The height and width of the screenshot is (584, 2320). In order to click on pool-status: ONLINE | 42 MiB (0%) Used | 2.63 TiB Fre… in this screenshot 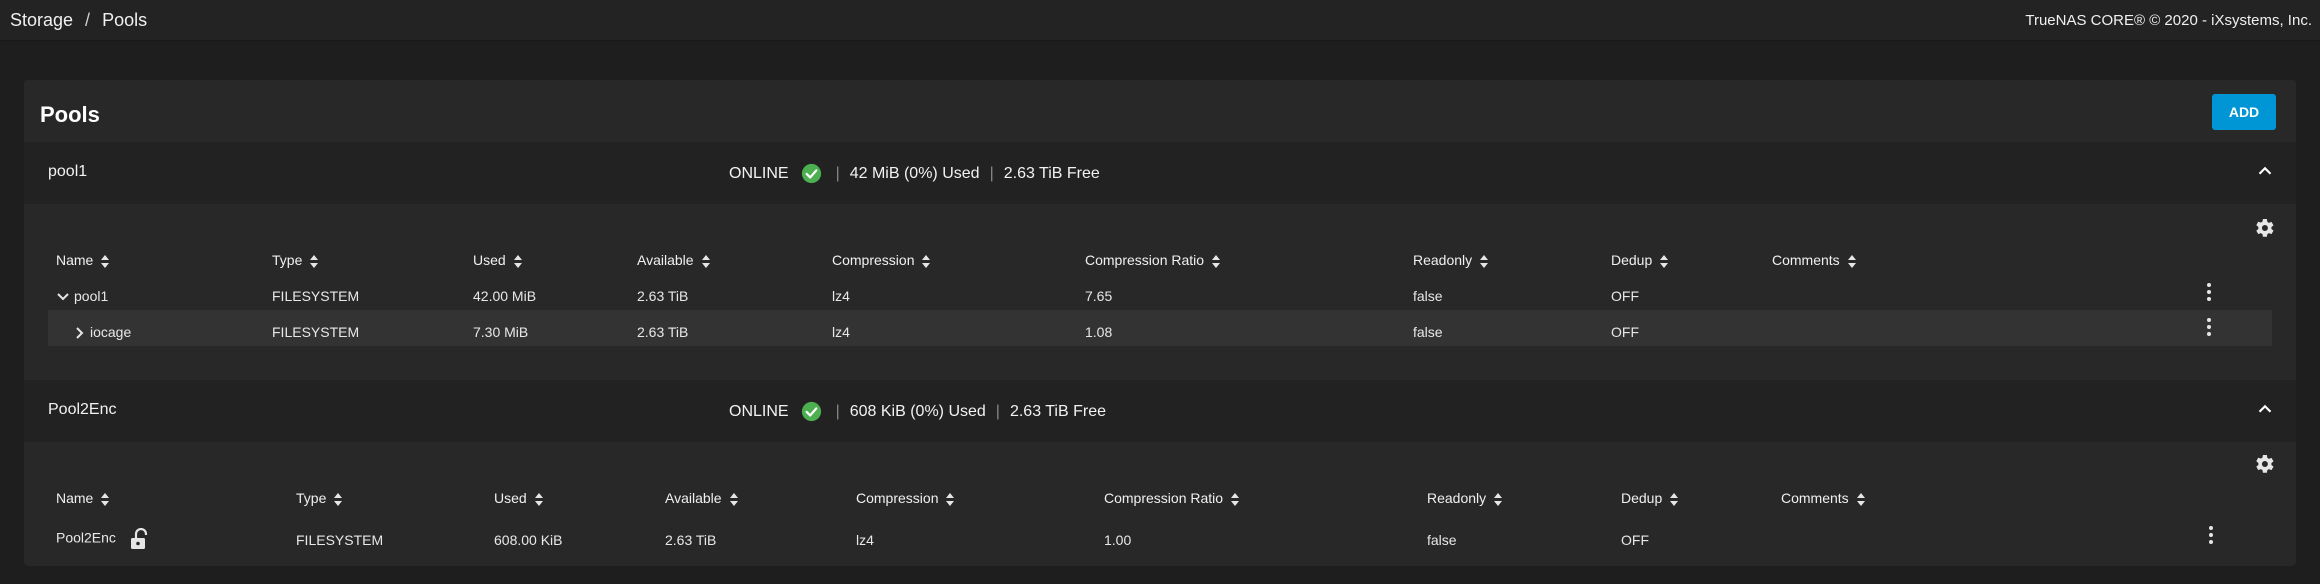, I will do `click(919, 173)`.